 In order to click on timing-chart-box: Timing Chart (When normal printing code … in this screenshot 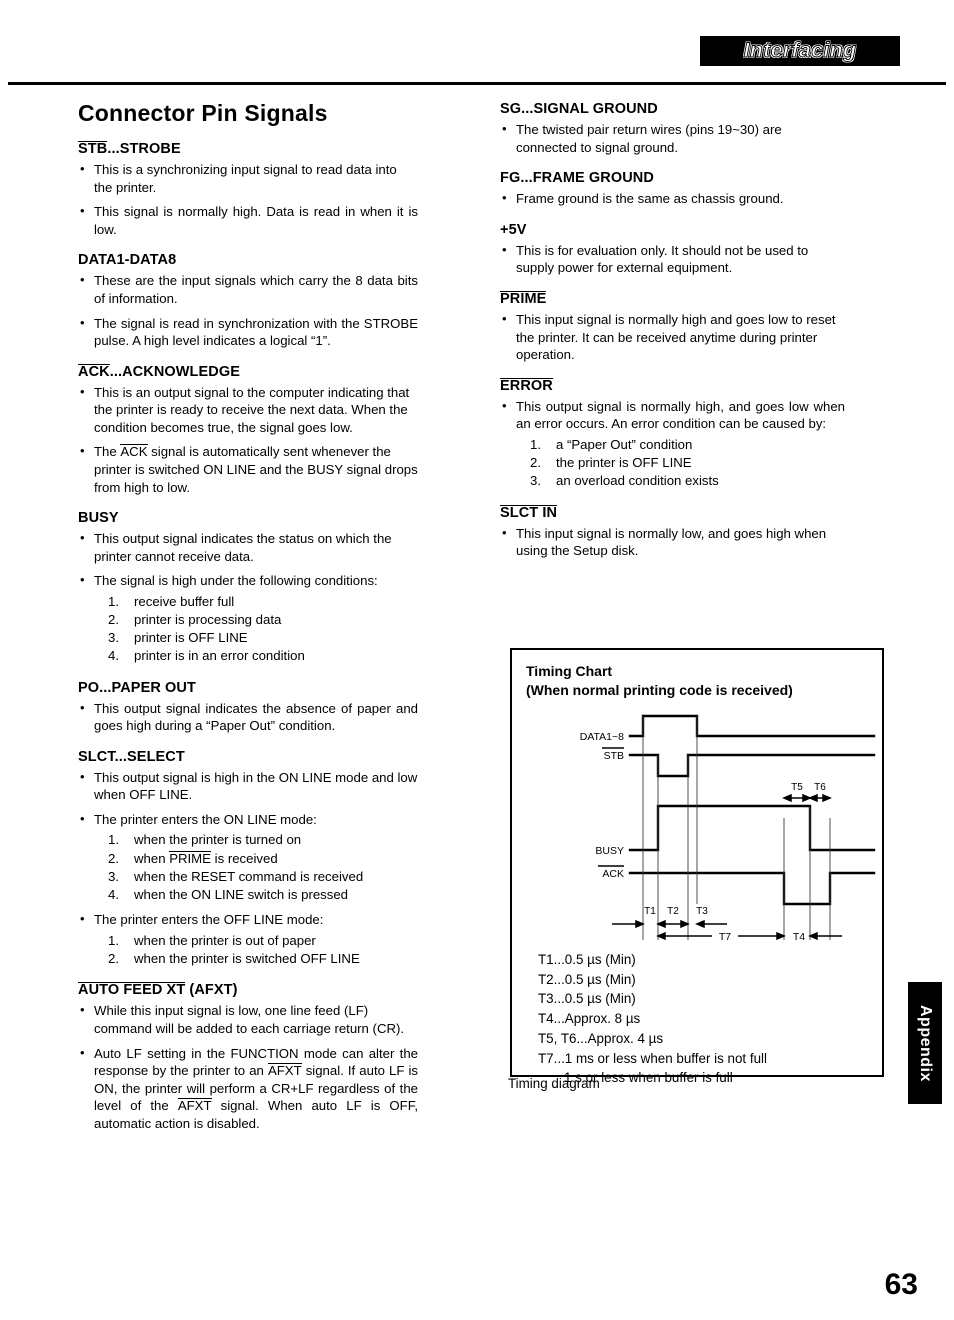, I will do `click(697, 866)`.